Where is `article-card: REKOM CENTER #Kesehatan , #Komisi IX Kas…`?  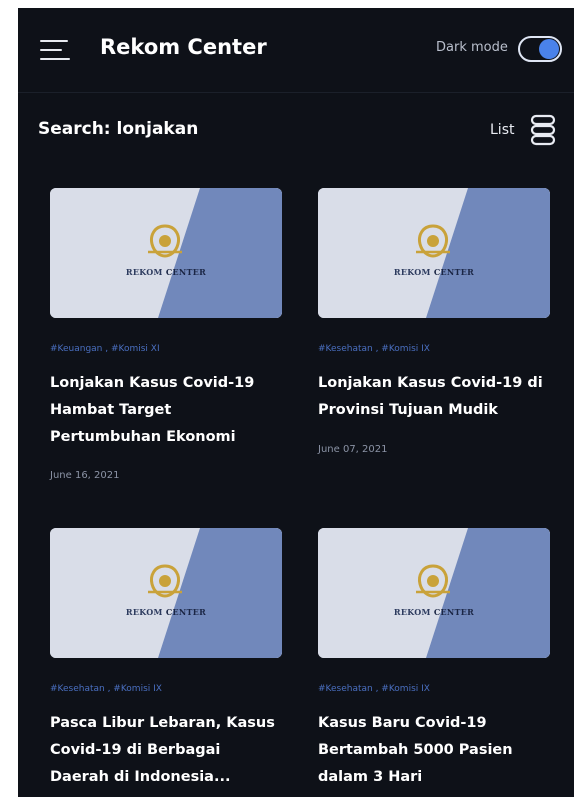 article-card: REKOM CENTER #Kesehatan , #Komisi IX Kas… is located at coordinates (429, 662).